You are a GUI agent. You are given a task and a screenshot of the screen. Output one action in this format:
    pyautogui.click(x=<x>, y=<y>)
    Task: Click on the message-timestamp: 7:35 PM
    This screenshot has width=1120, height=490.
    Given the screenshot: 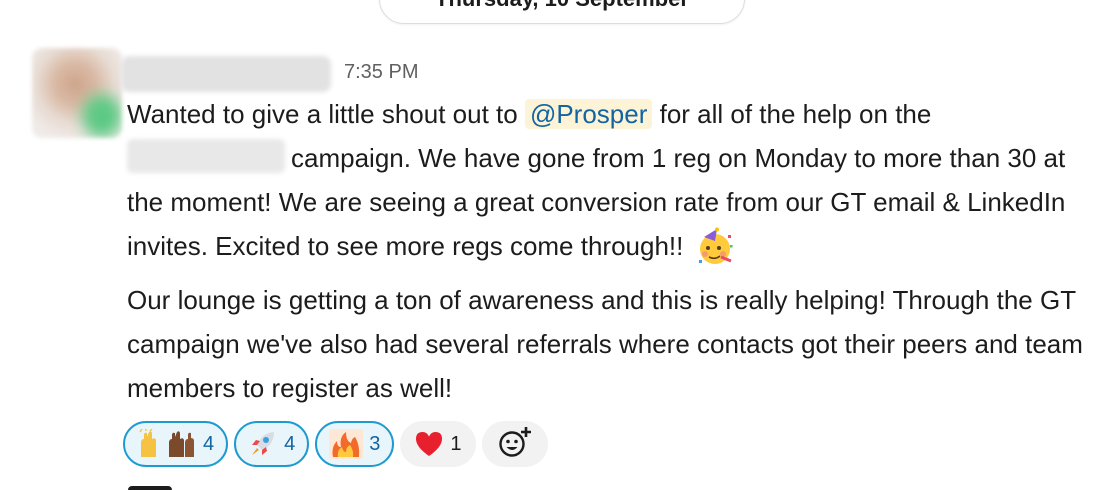 What is the action you would take?
    pyautogui.click(x=381, y=72)
    